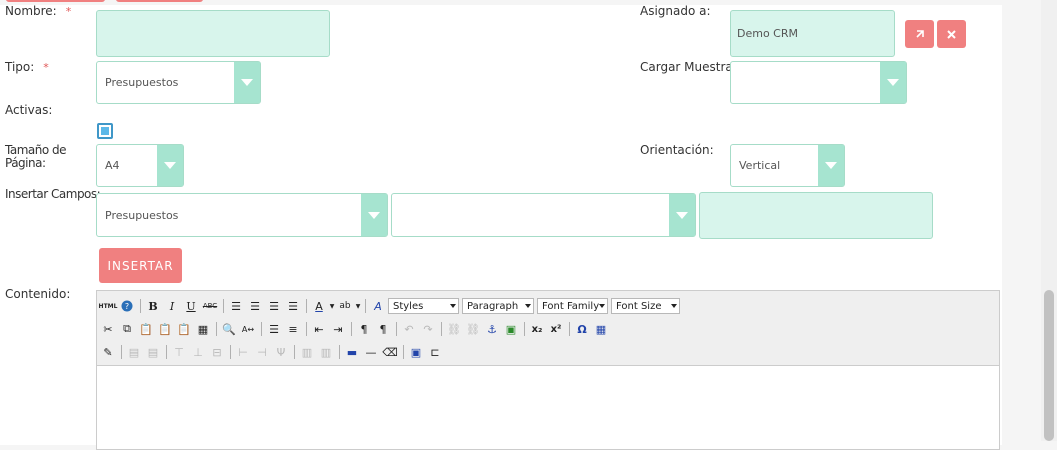 The height and width of the screenshot is (450, 1057). What do you see at coordinates (307, 352) in the screenshot?
I see `split-cells-icon: ▥` at bounding box center [307, 352].